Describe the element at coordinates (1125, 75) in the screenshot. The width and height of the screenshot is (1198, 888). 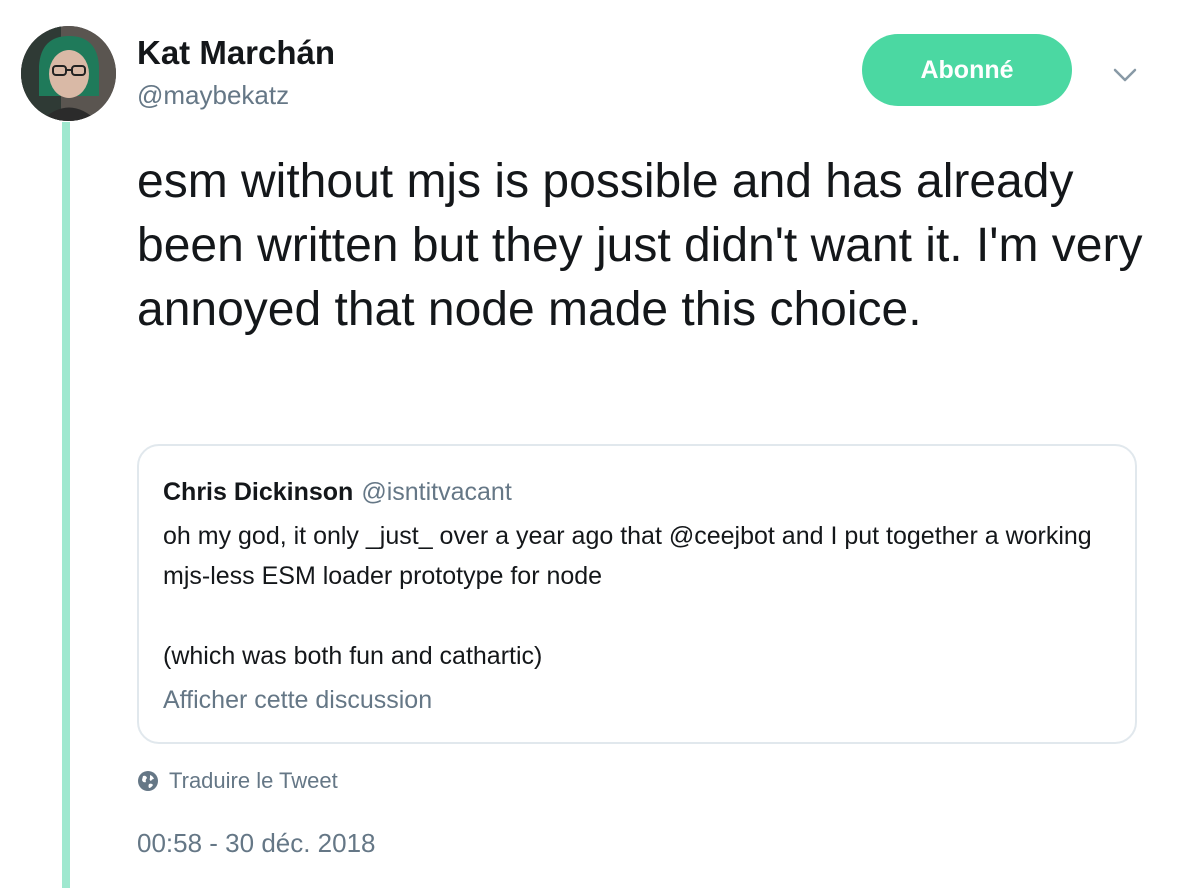
I see `chevron-down-icon` at that location.